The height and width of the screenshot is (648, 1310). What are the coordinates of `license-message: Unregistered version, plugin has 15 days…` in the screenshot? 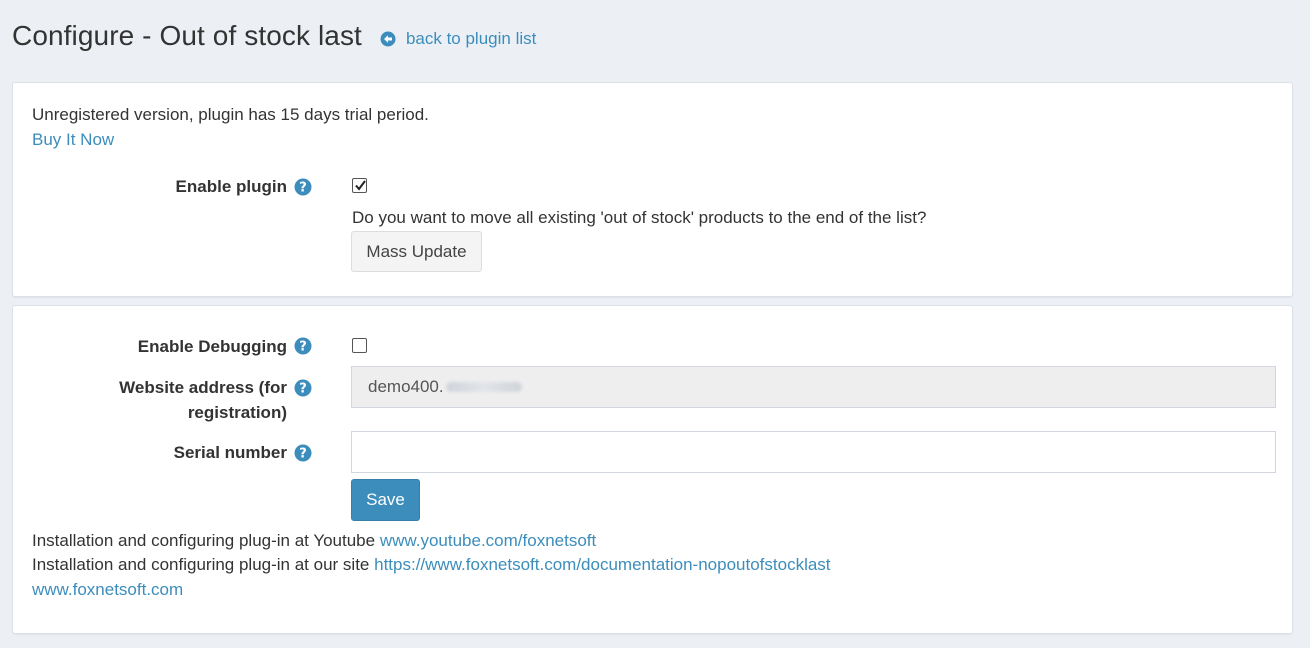 It's located at (230, 114).